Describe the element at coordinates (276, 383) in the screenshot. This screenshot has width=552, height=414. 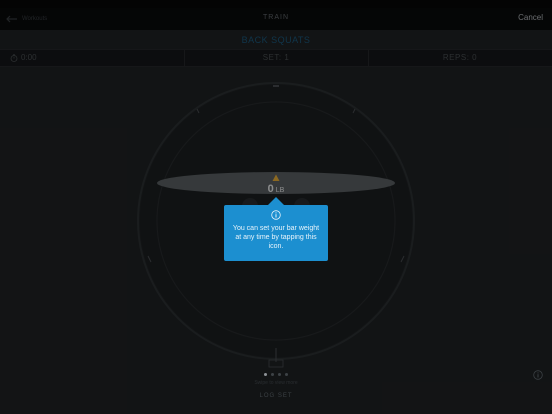
I see `swipe-hint: Swipe to view more` at that location.